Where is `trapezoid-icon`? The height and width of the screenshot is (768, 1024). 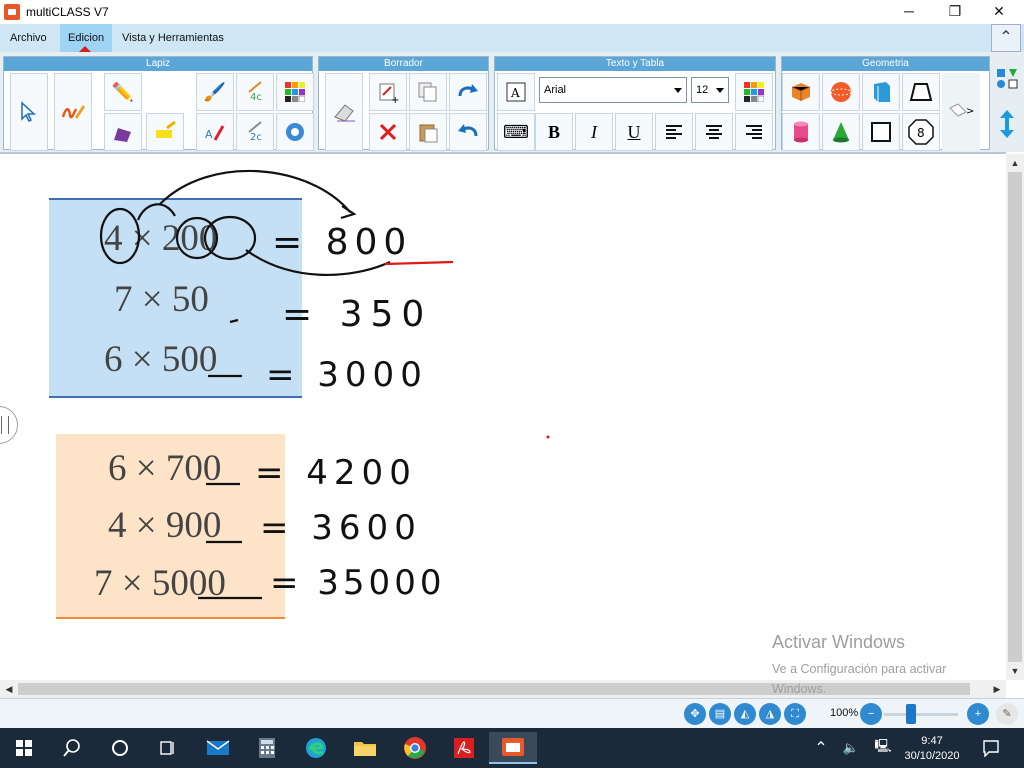
trapezoid-icon is located at coordinates (921, 92).